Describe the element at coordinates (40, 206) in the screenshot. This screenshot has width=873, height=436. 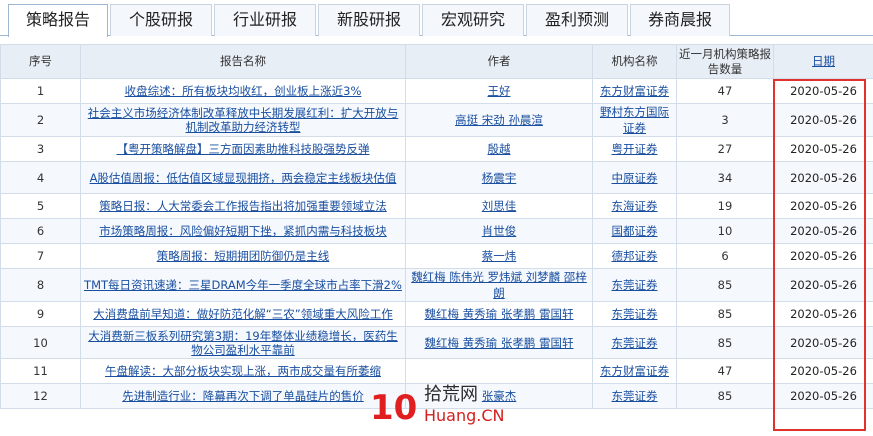
I see `row-index: 5` at that location.